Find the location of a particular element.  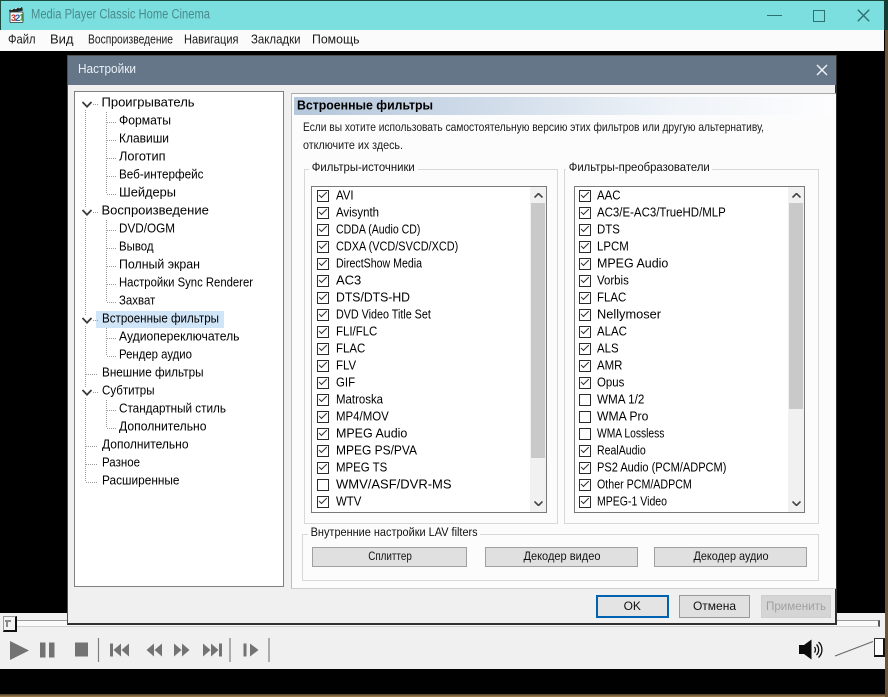

svg-text: 1 is located at coordinates (21, 18).